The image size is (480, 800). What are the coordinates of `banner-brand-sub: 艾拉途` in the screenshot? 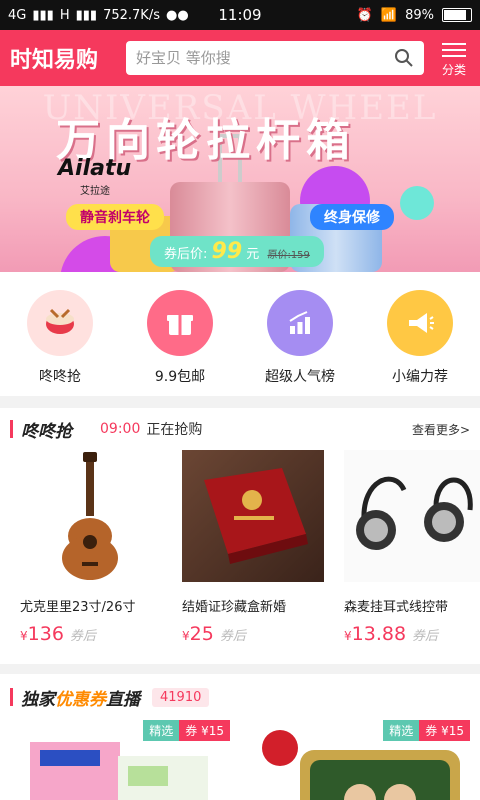 It's located at (95, 191).